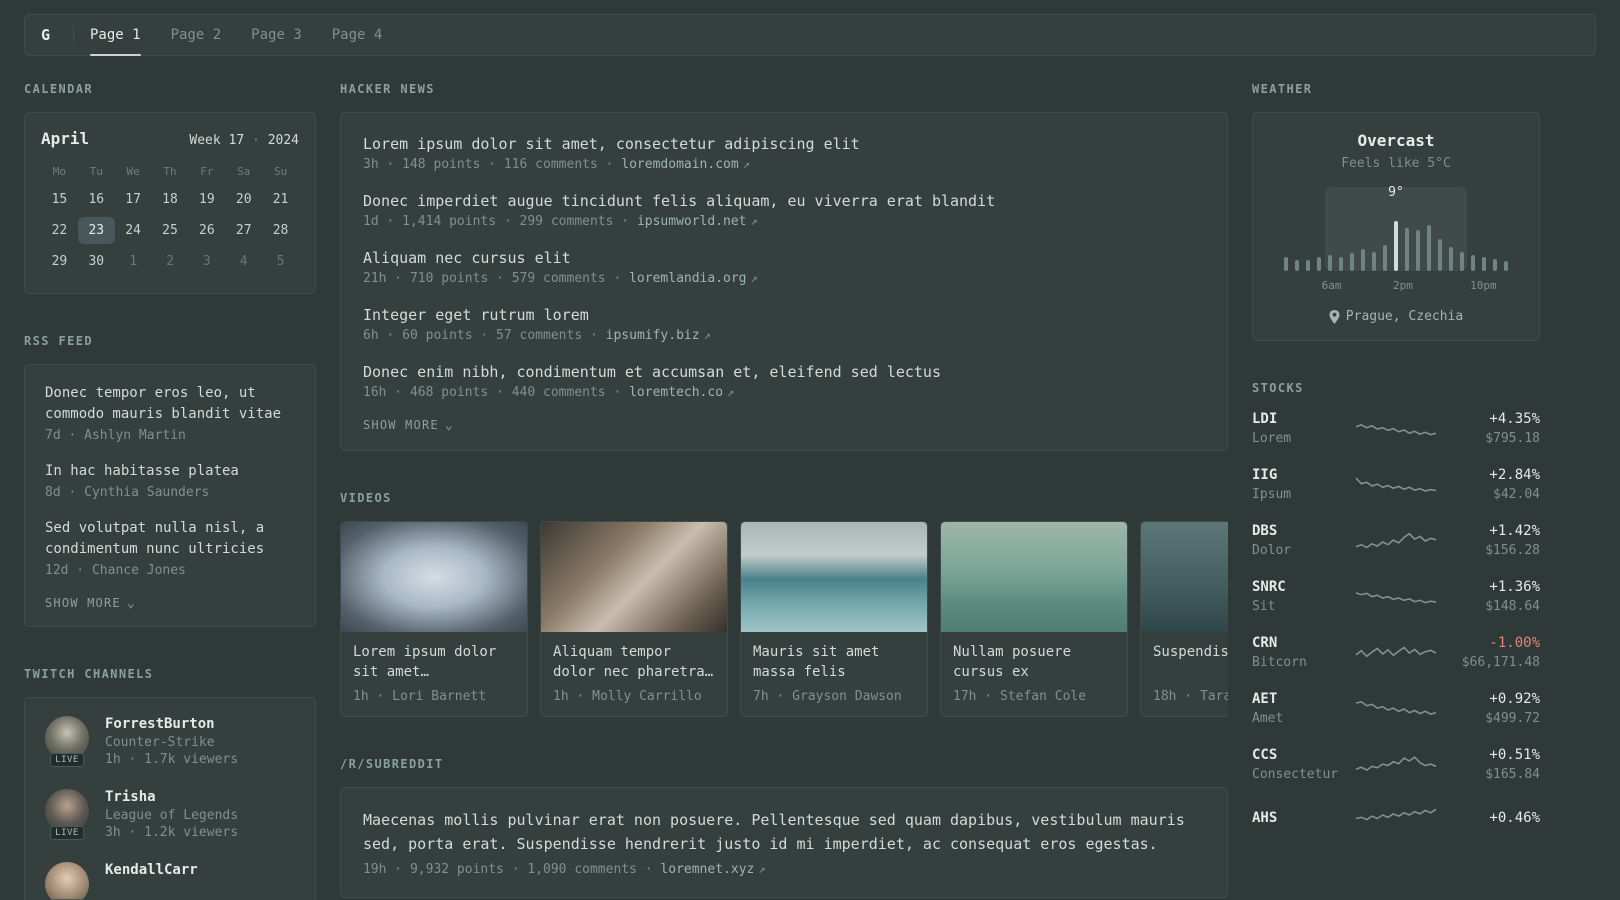  Describe the element at coordinates (627, 696) in the screenshot. I see `video-meta: 1h · Molly Carrillo` at that location.